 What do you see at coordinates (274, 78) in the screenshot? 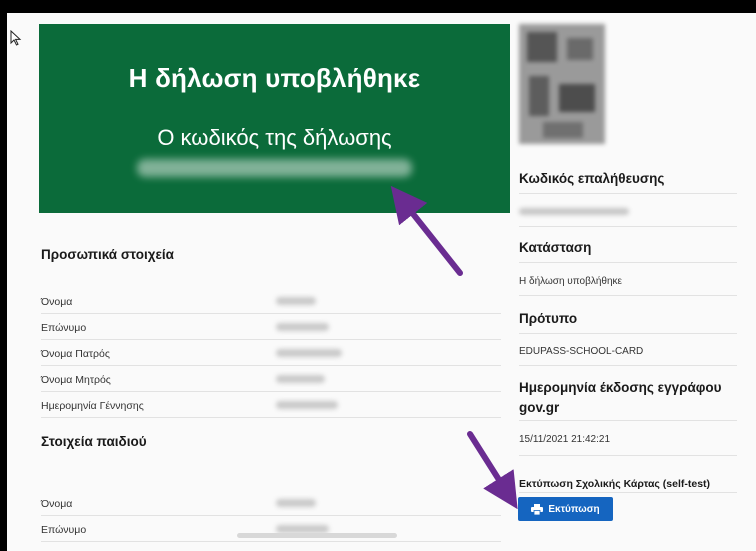
I see `banner-title: Η δήλωση υποβλήθηκε` at bounding box center [274, 78].